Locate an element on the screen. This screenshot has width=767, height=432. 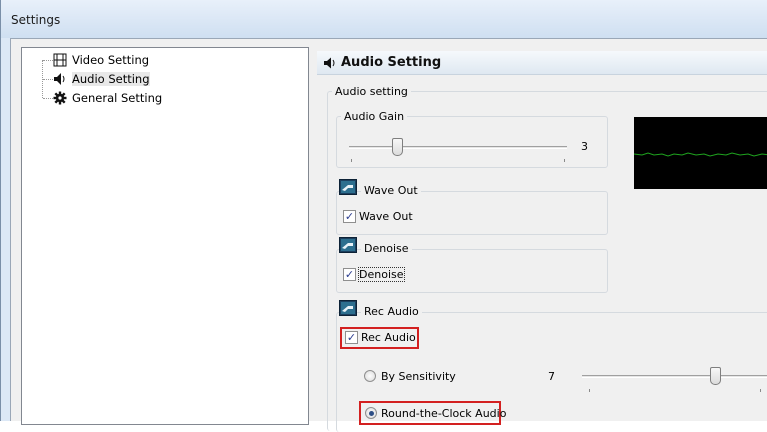
audio-gain-value: 3 is located at coordinates (584, 146).